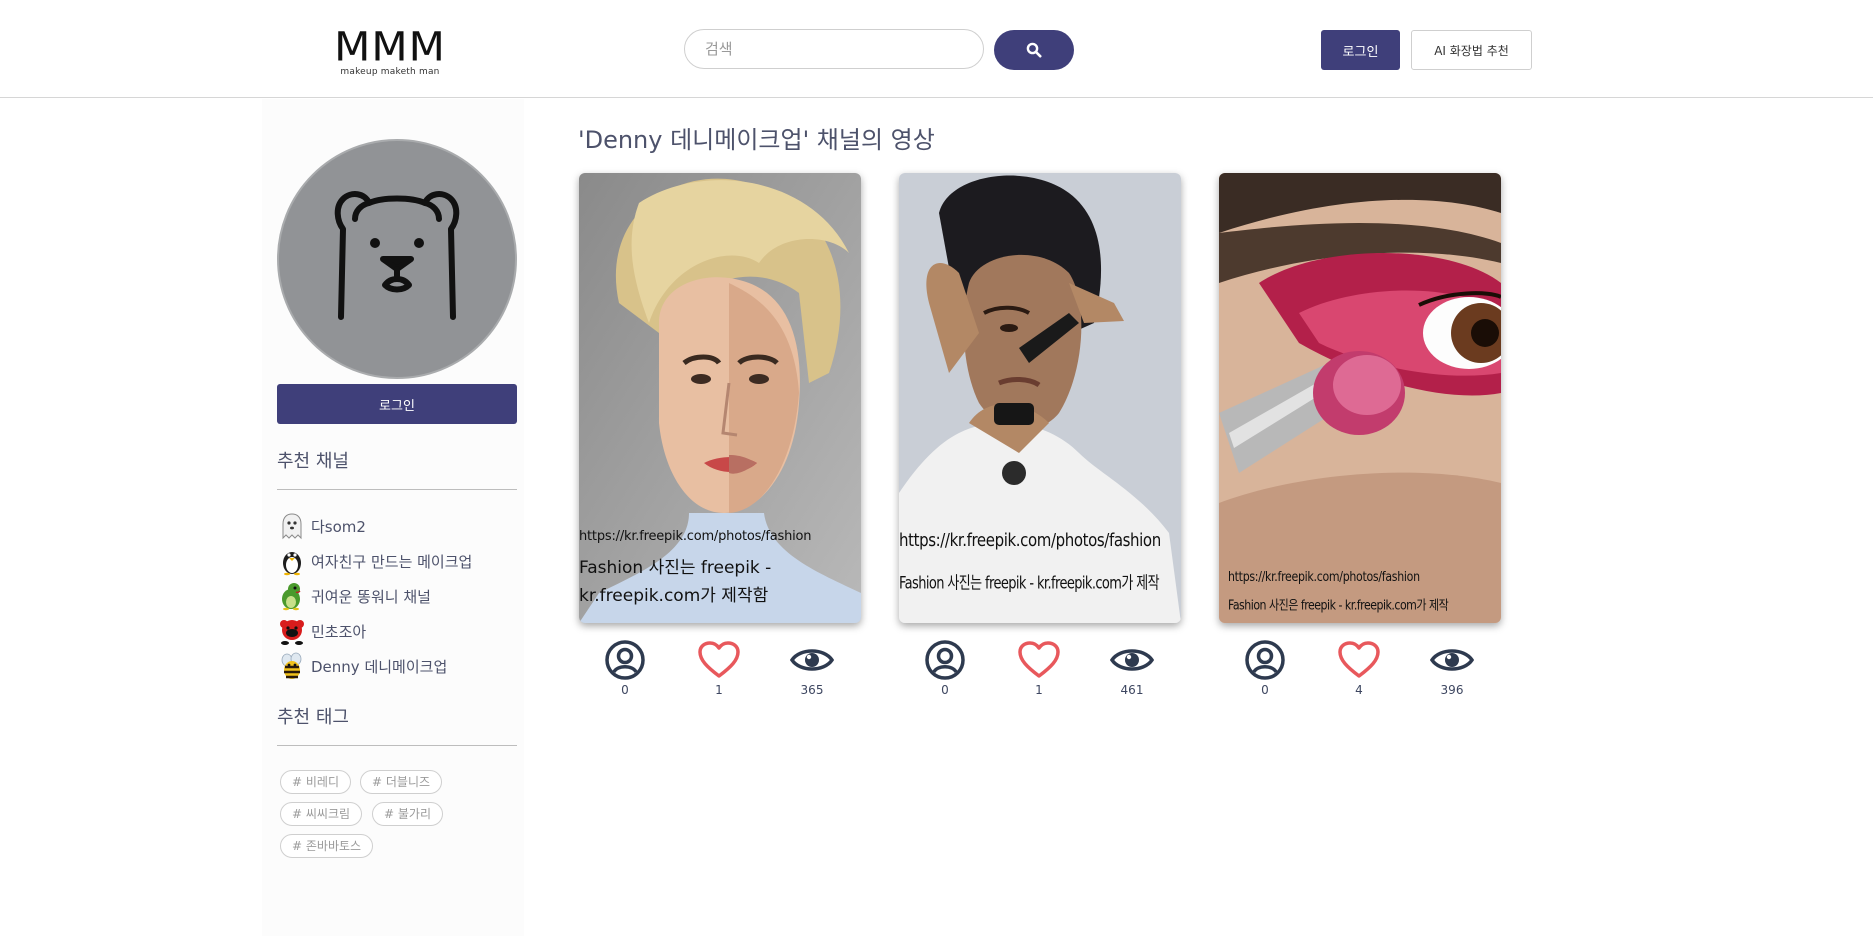 Image resolution: width=1873 pixels, height=936 pixels. Describe the element at coordinates (812, 690) in the screenshot. I see `view-count: 365` at that location.